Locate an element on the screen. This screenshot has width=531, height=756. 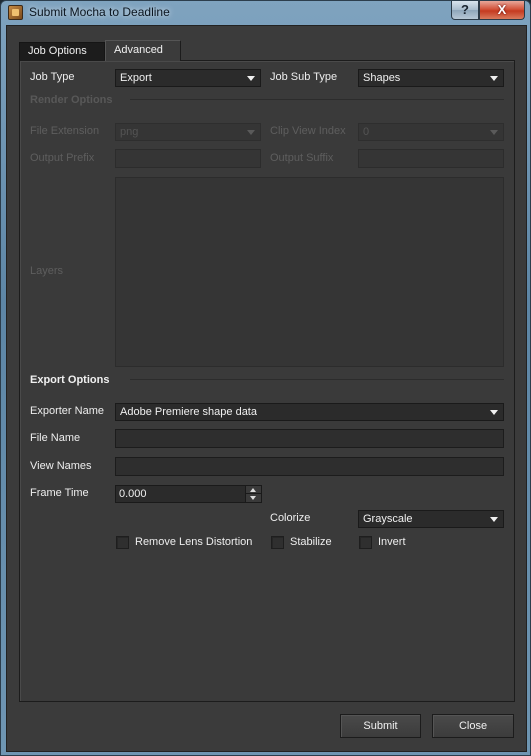
job-type-select: Export is located at coordinates (188, 78).